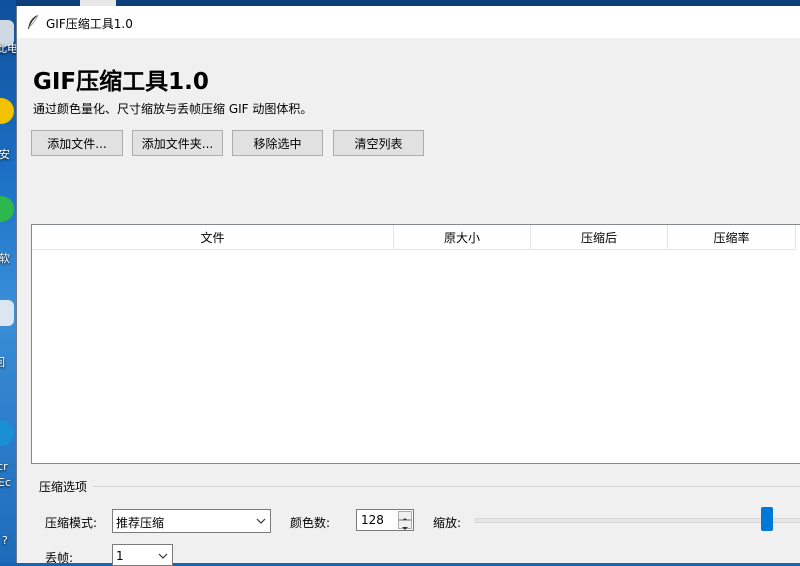 The width and height of the screenshot is (800, 566). What do you see at coordinates (140, 523) in the screenshot?
I see `mode-select-value: 推荐压缩` at bounding box center [140, 523].